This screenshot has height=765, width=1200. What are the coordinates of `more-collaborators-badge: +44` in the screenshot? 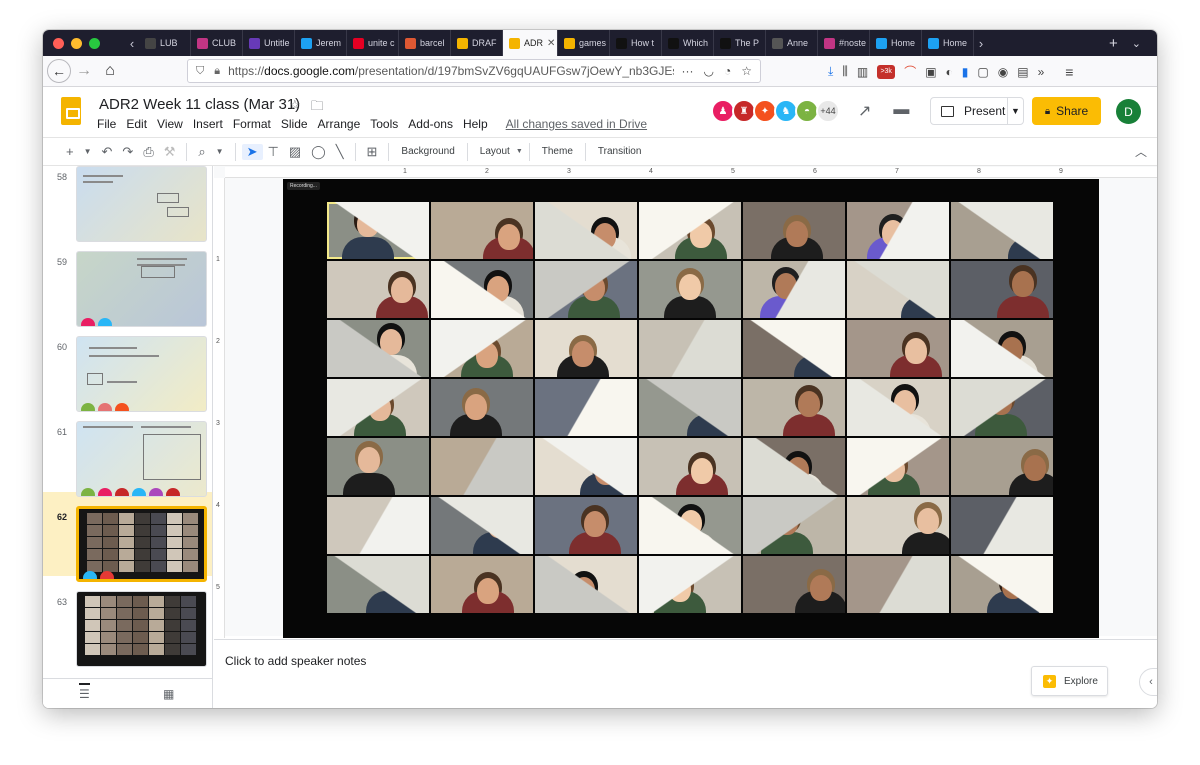 It's located at (828, 111).